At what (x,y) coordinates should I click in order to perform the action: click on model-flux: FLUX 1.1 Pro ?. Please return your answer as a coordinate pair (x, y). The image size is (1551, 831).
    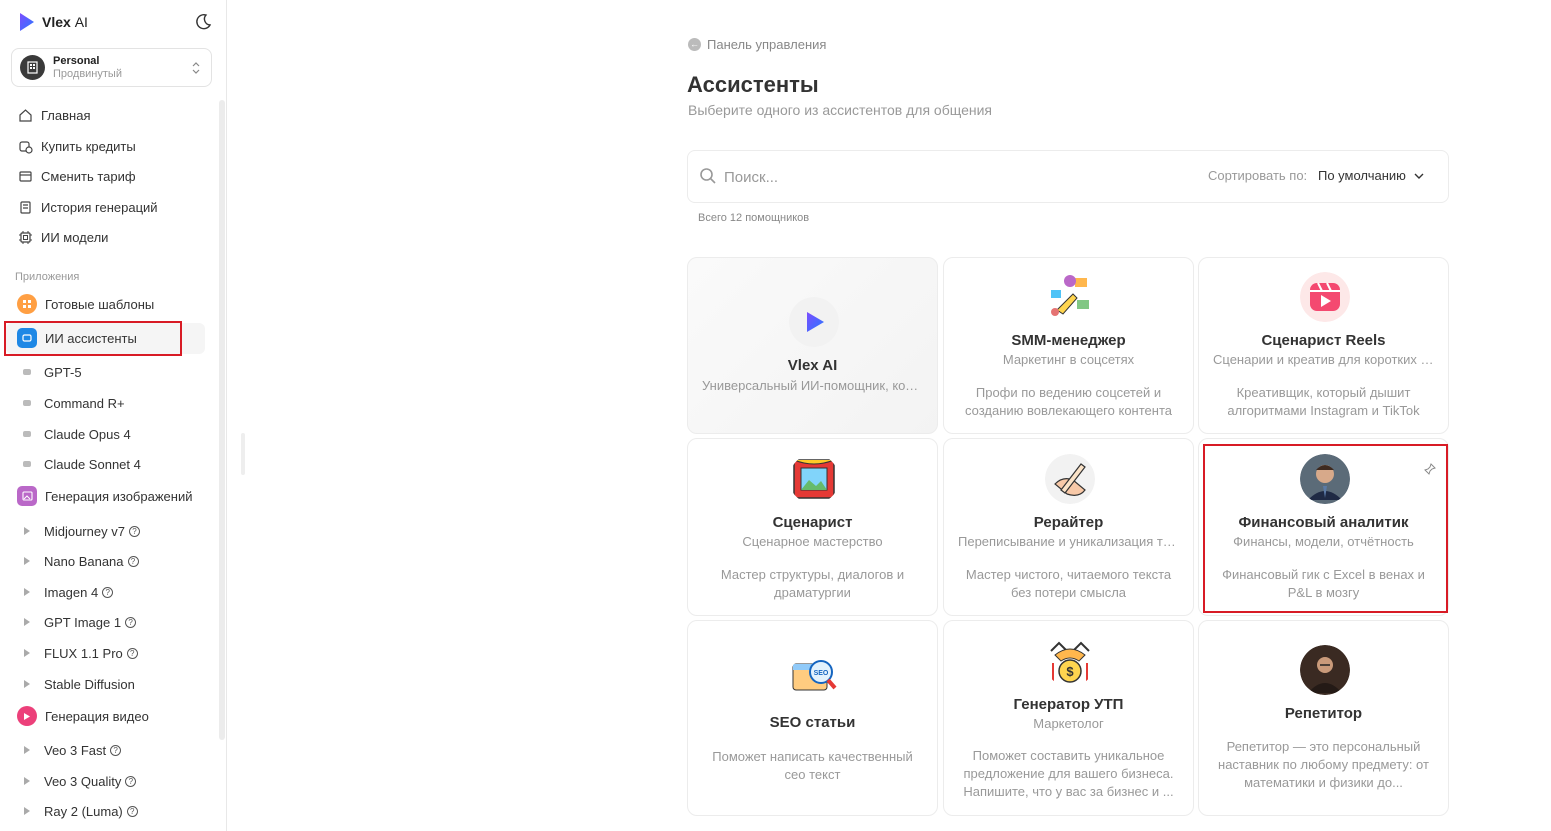
    Looking at the image, I should click on (80, 653).